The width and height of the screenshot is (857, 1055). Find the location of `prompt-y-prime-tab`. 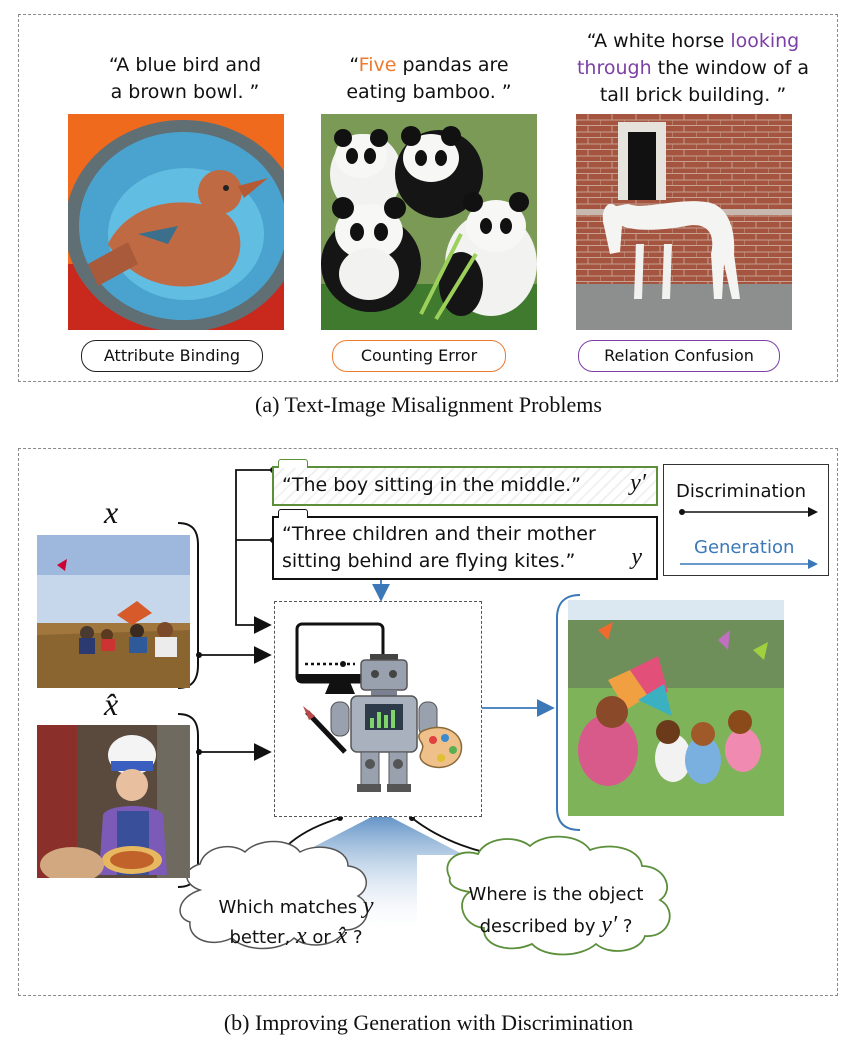

prompt-y-prime-tab is located at coordinates (293, 463).